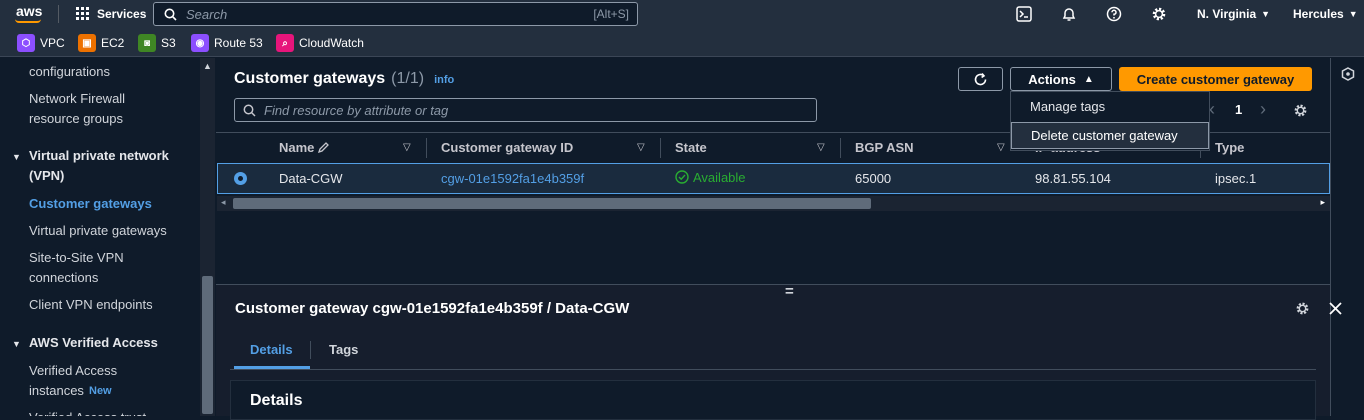 This screenshot has width=1364, height=420. Describe the element at coordinates (408, 78) in the screenshot. I see `resource-count: (1/1)` at that location.